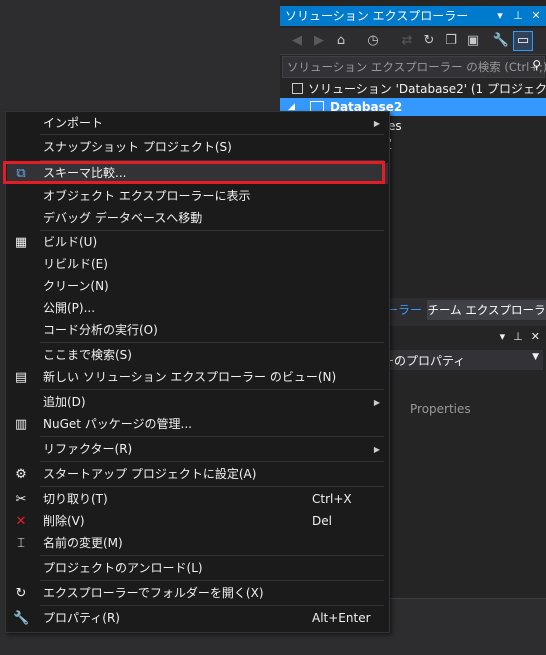 The image size is (546, 655). I want to click on back-icon: ◀, so click(297, 41).